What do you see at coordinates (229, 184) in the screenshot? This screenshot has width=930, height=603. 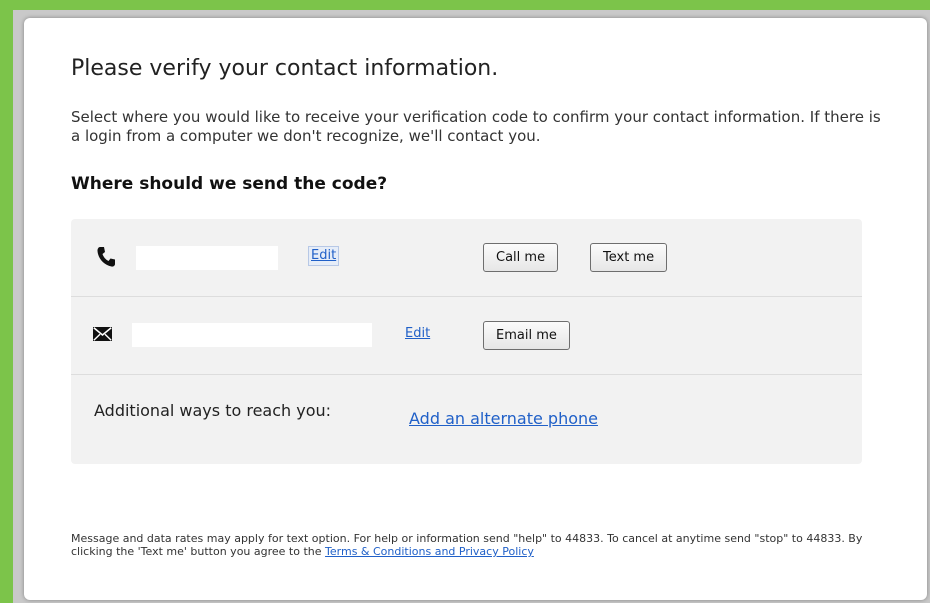 I see `send-code-question: Where should we send the code?` at bounding box center [229, 184].